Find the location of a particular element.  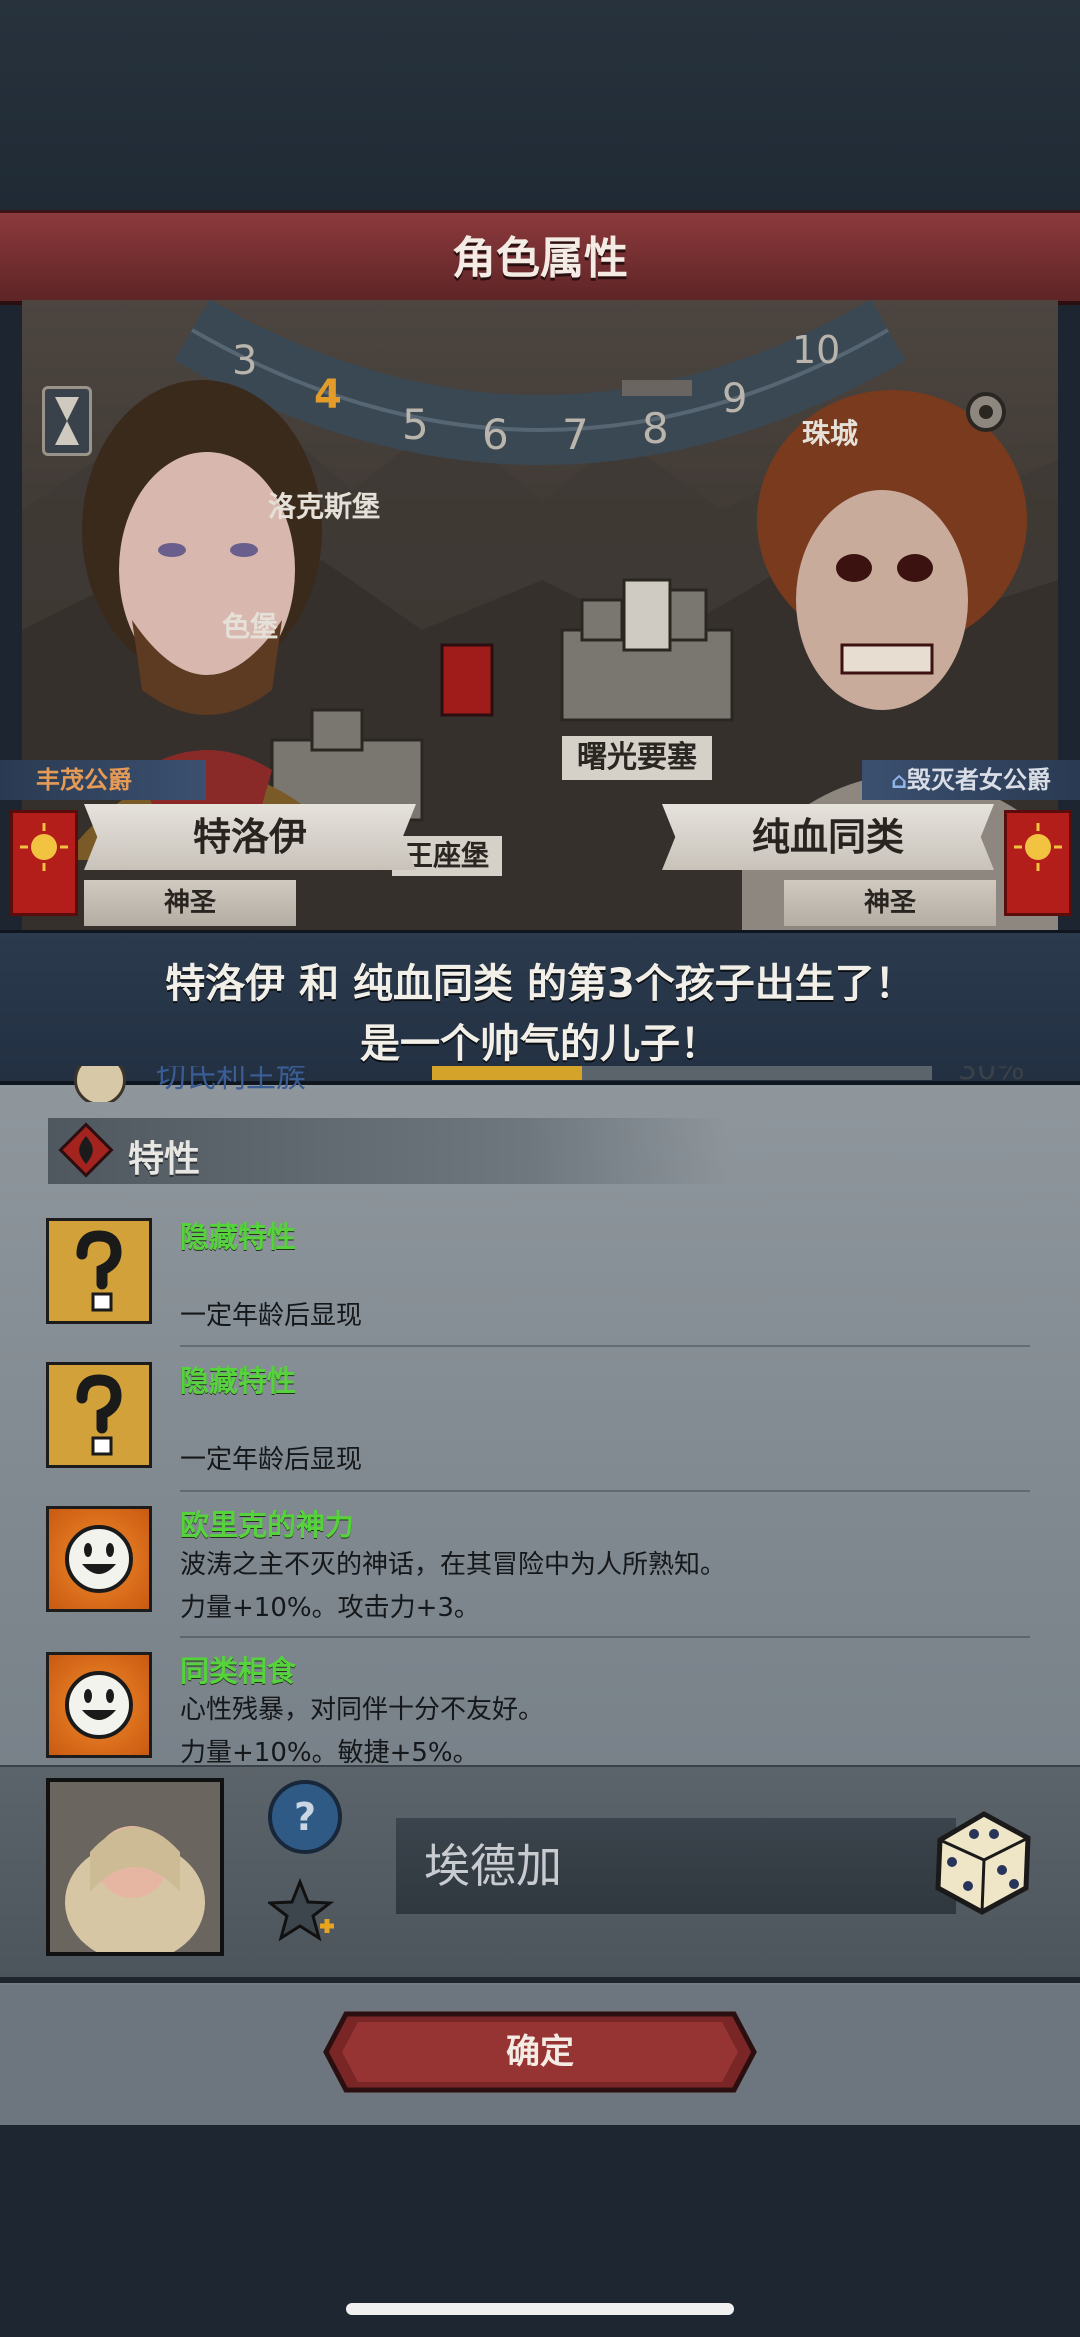

map-label: 珠城 is located at coordinates (830, 433).